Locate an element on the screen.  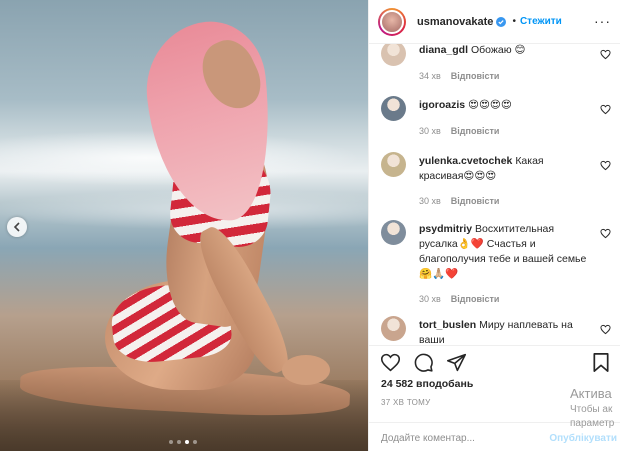
likes-count: 24 582 вподобань is located at coordinates (427, 384).